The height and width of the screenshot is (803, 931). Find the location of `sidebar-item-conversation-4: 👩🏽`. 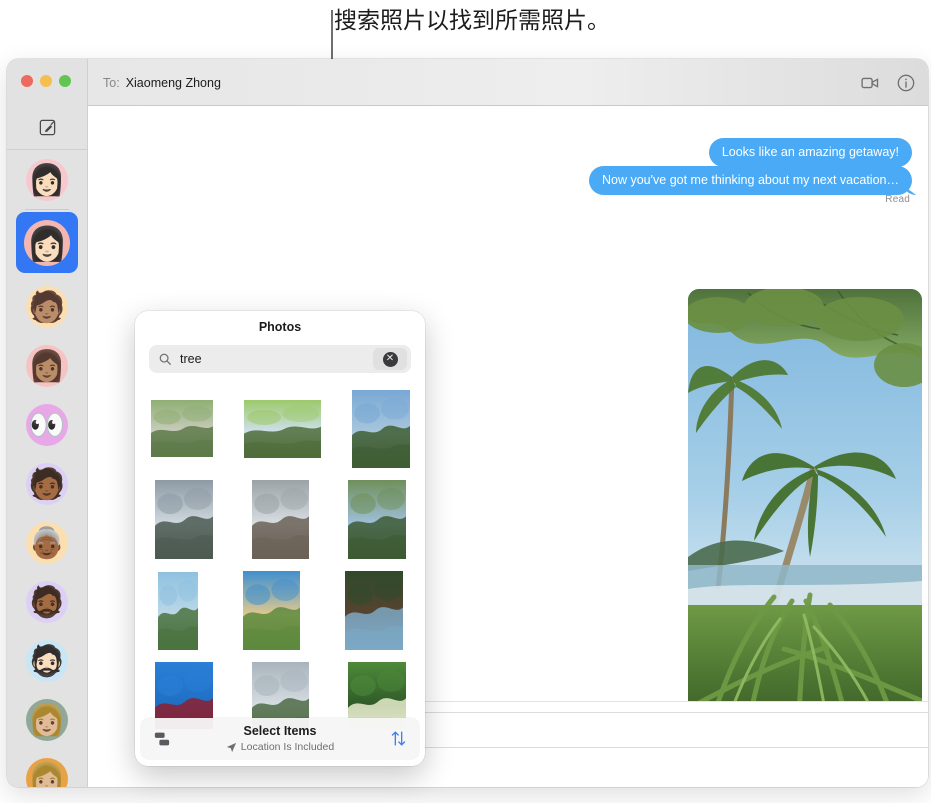

sidebar-item-conversation-4: 👩🏽 is located at coordinates (47, 365).